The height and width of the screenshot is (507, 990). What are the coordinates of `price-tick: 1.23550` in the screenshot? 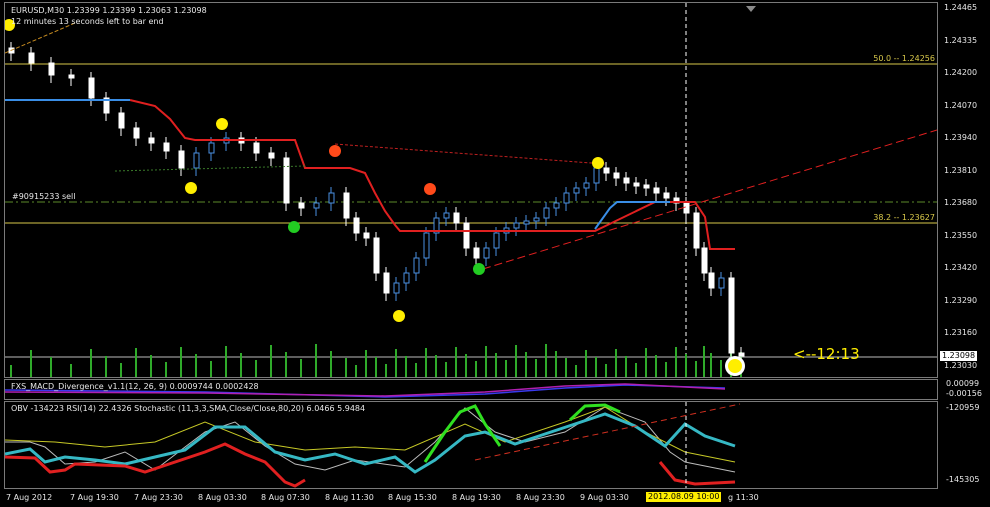 It's located at (961, 235).